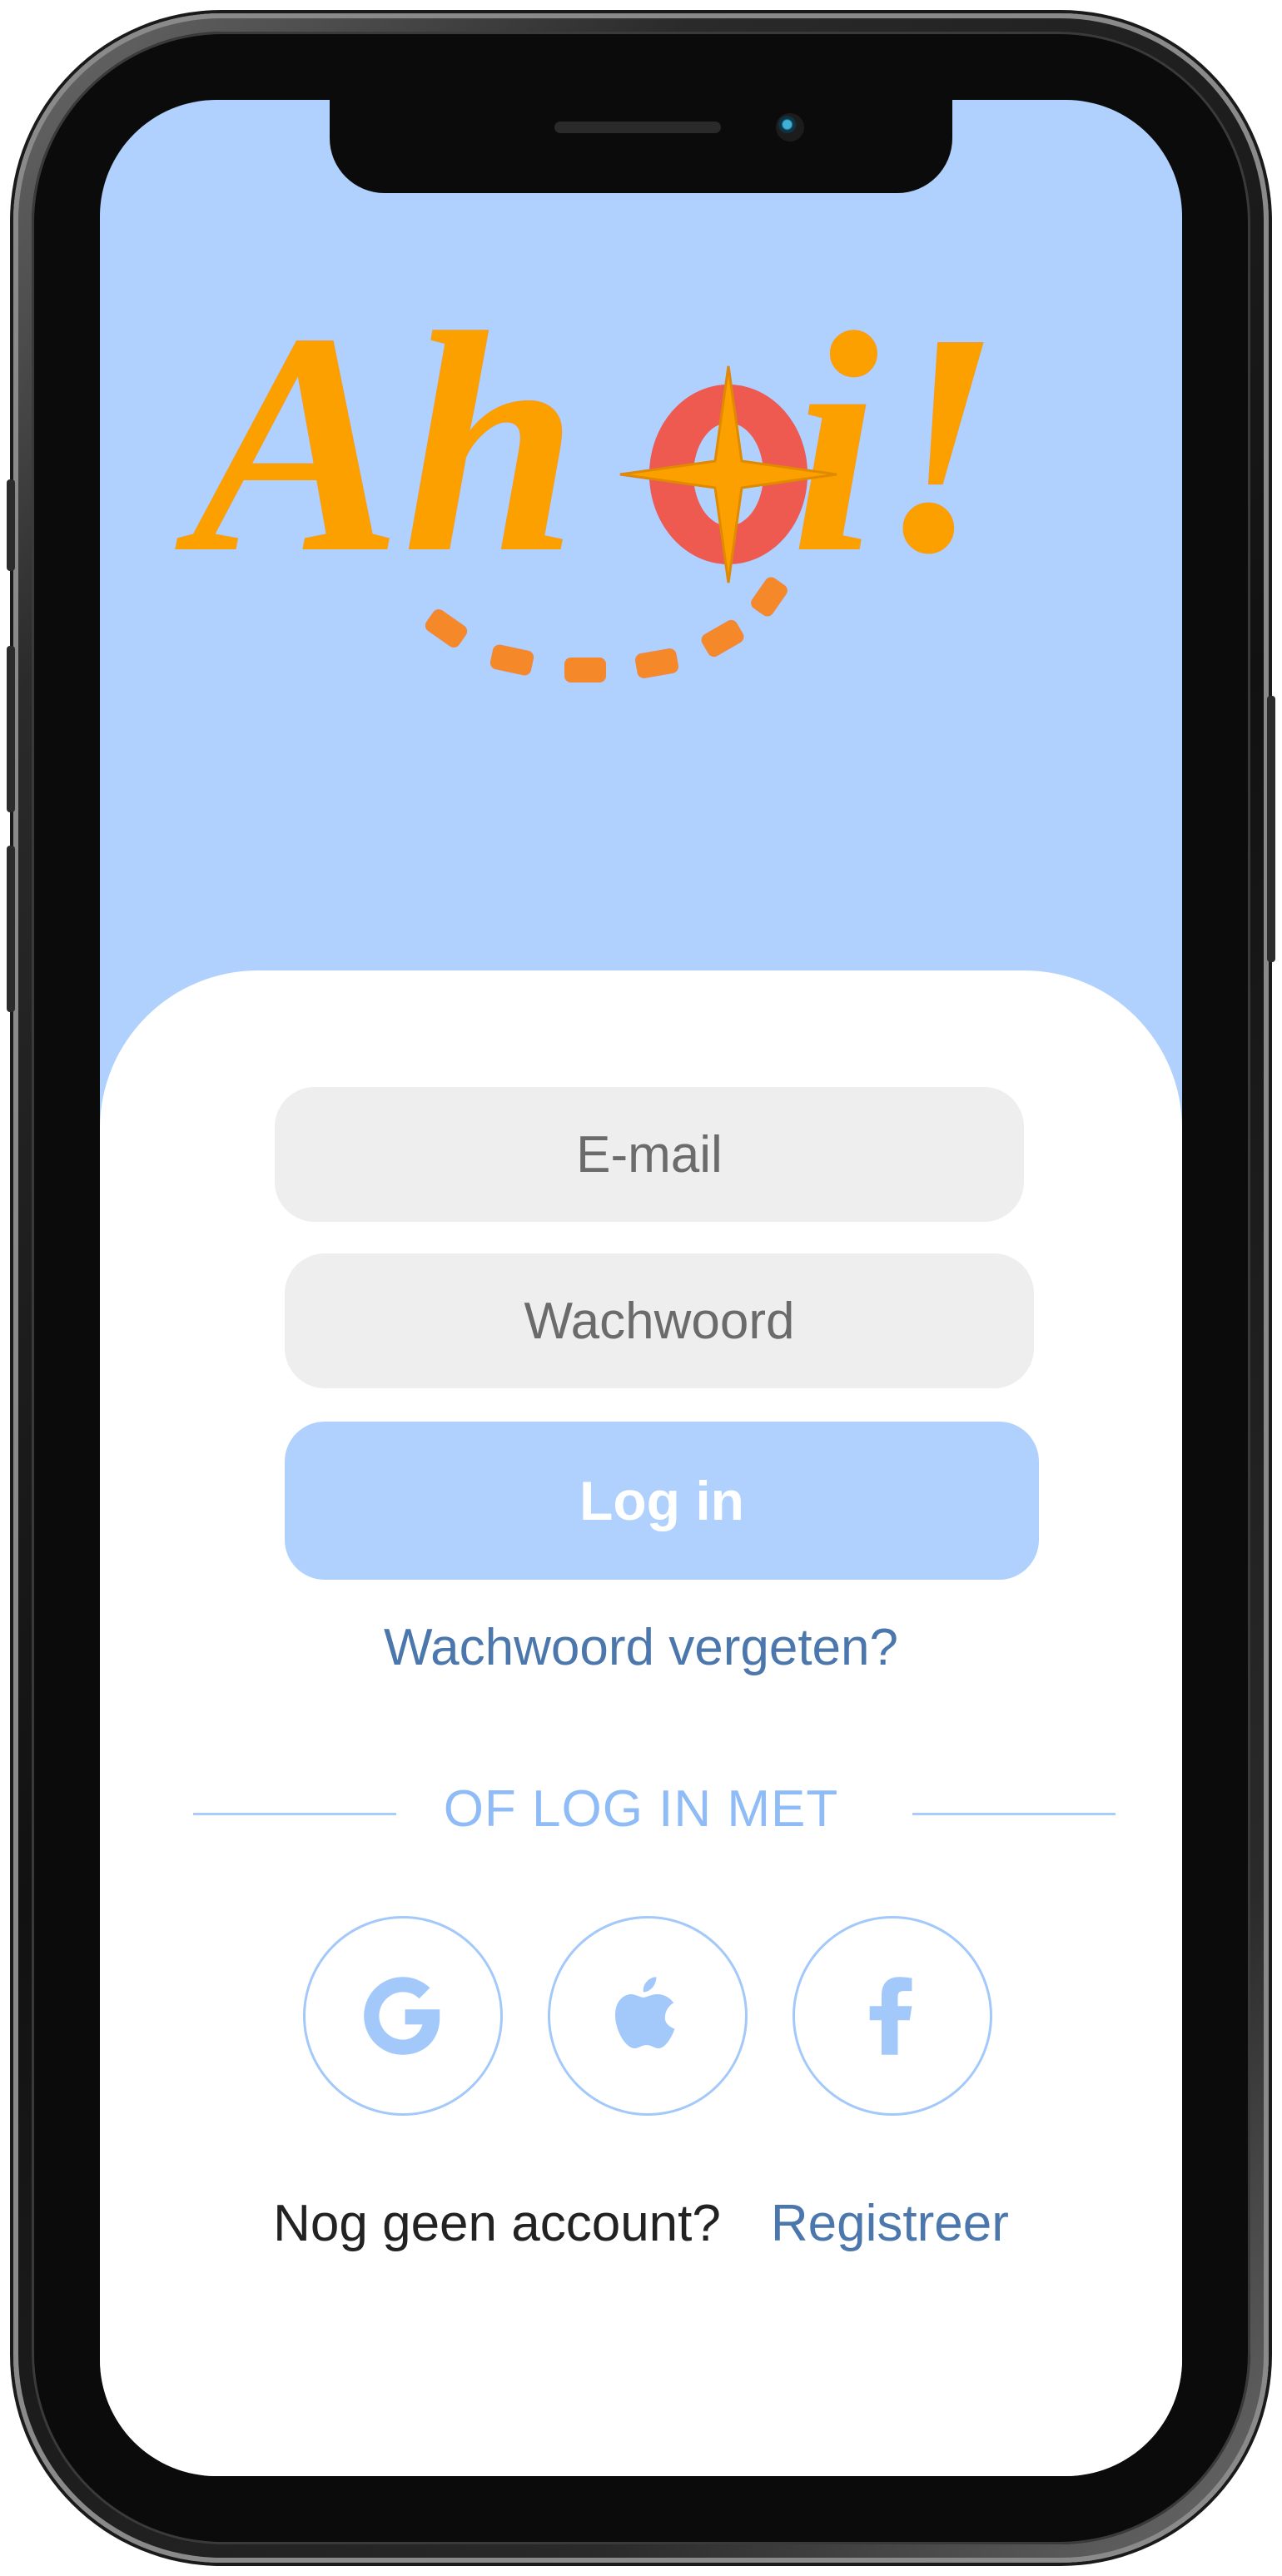  I want to click on google-icon, so click(402, 2016).